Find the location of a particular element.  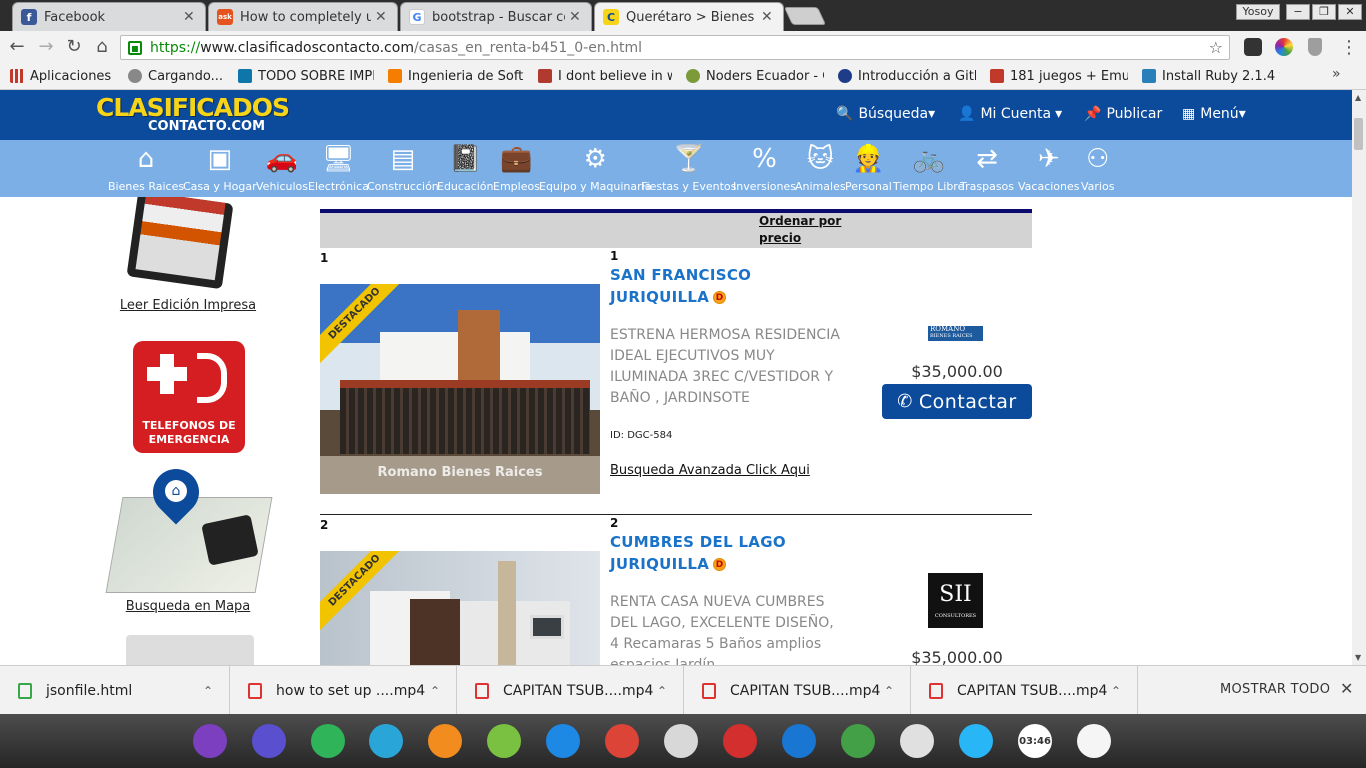

emergency-phones-card: TELEFONOS DE EMERGENCIA is located at coordinates (189, 397).